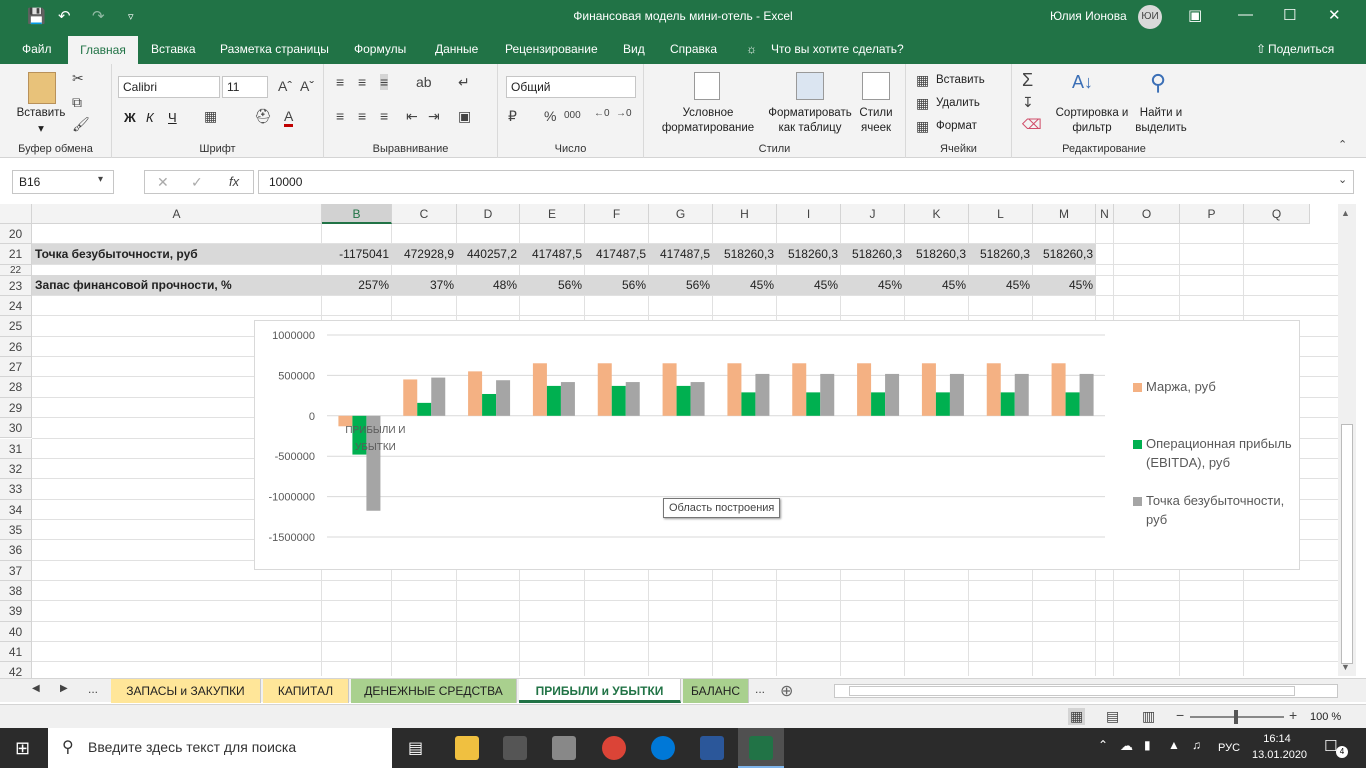 Image resolution: width=1366 pixels, height=768 pixels. Describe the element at coordinates (515, 748) in the screenshot. I see `store-icon` at that location.